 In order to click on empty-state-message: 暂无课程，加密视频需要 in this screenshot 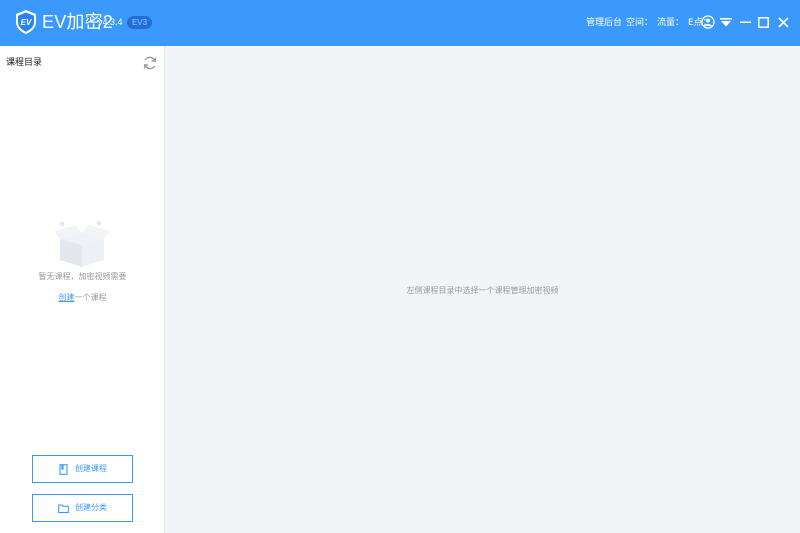, I will do `click(82, 276)`.